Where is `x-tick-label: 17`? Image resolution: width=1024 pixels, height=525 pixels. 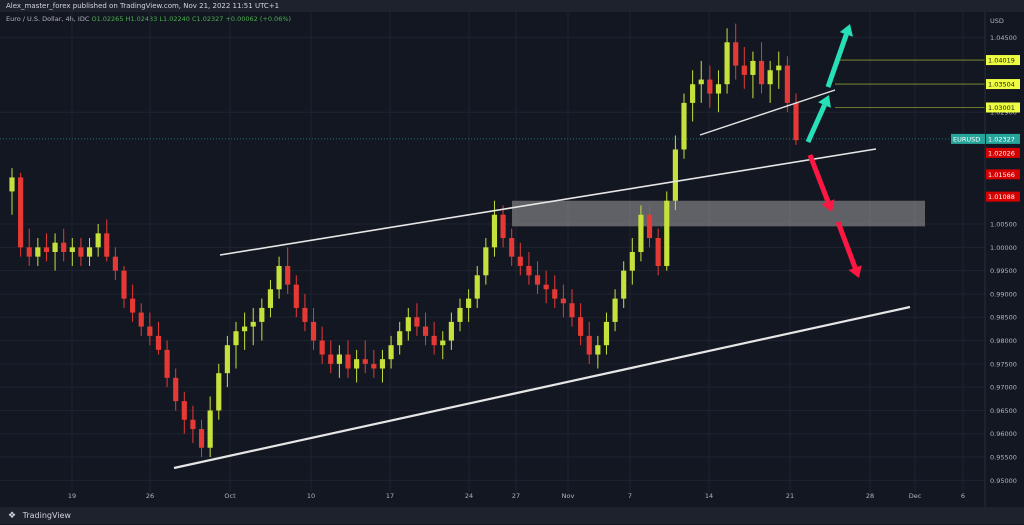 x-tick-label: 17 is located at coordinates (390, 496).